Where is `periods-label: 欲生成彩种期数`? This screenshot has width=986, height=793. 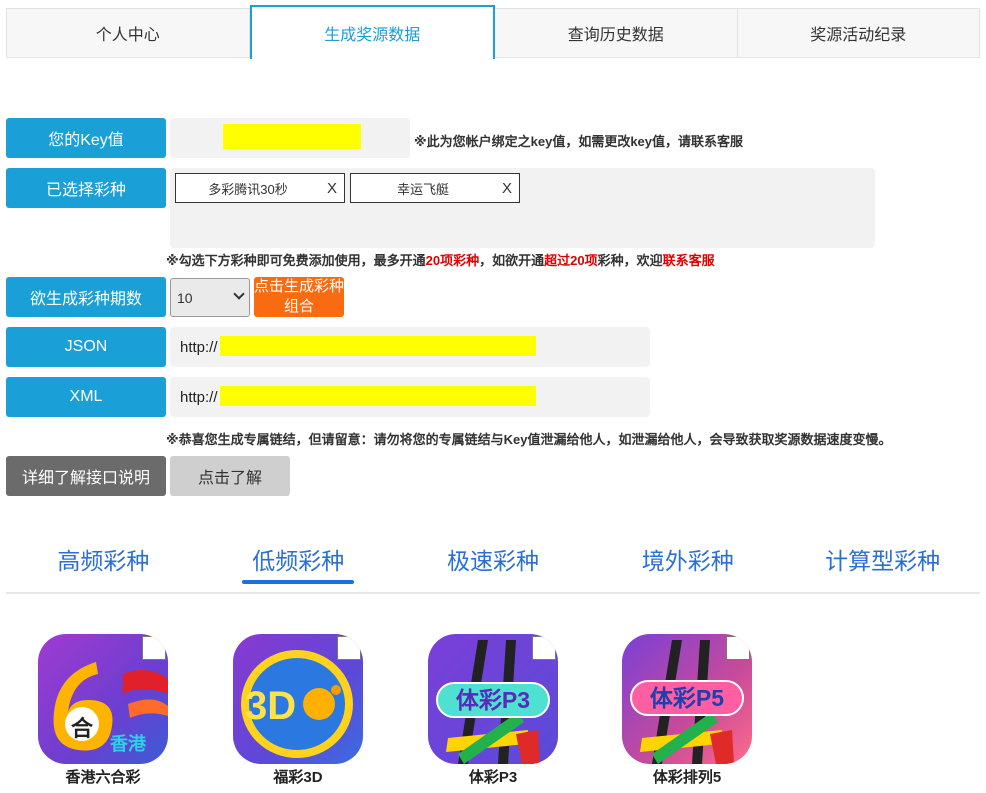 periods-label: 欲生成彩种期数 is located at coordinates (86, 297).